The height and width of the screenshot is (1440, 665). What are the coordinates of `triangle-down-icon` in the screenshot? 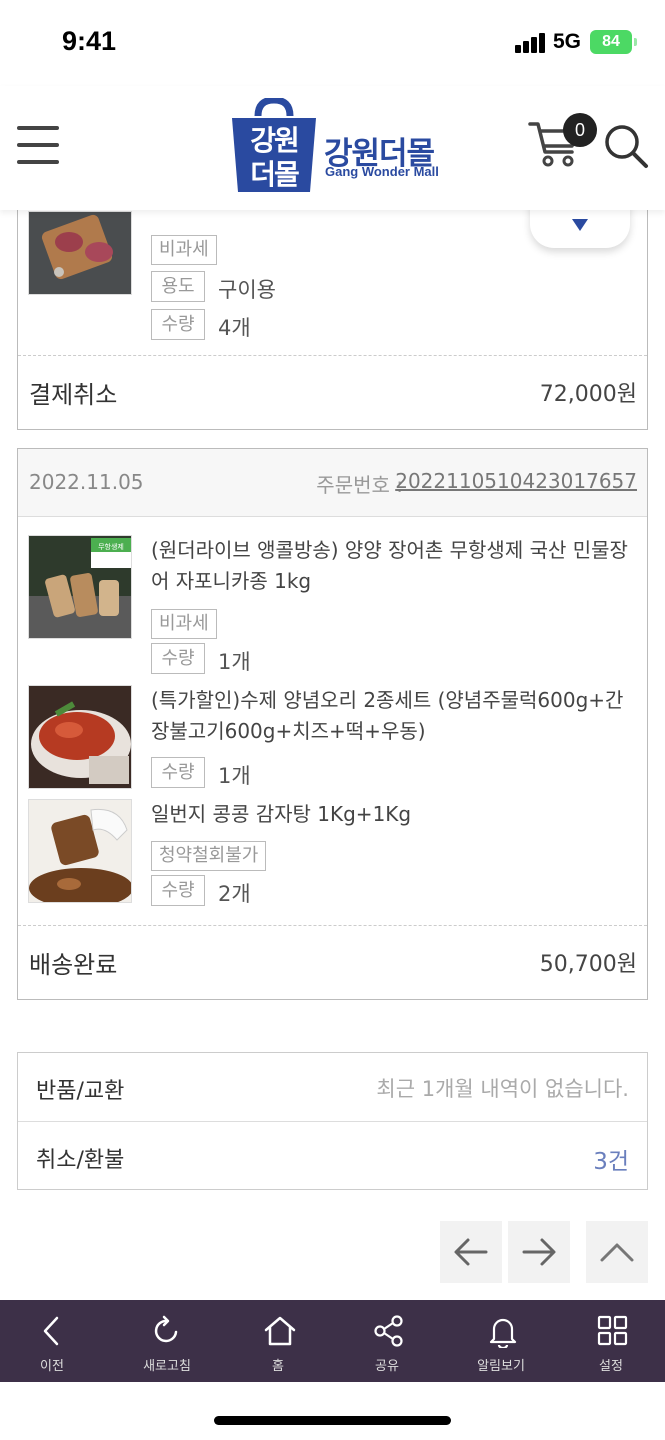 It's located at (580, 225).